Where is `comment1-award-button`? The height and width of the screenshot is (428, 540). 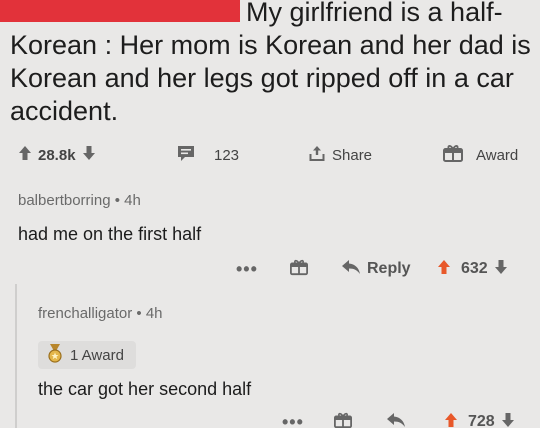
comment1-award-button is located at coordinates (299, 269).